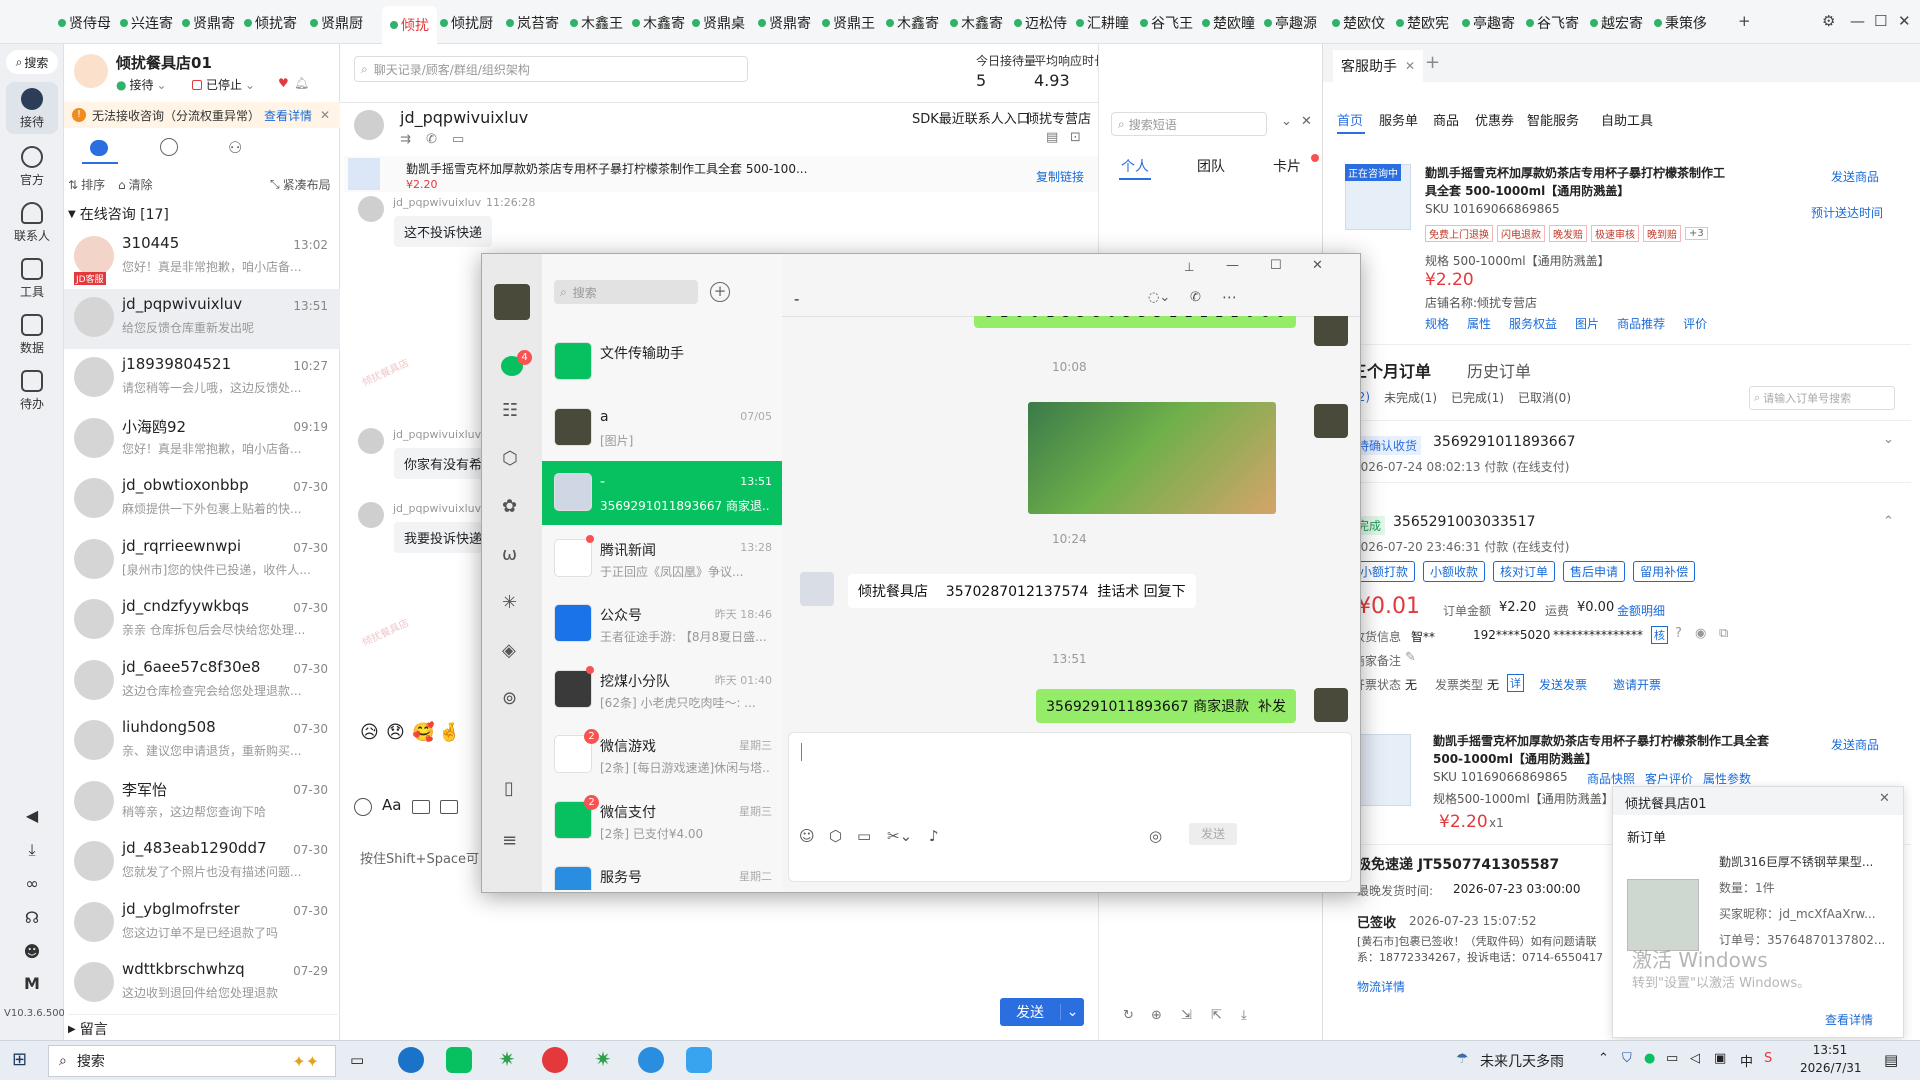  What do you see at coordinates (934, 836) in the screenshot?
I see `microphone-icon: ♪` at bounding box center [934, 836].